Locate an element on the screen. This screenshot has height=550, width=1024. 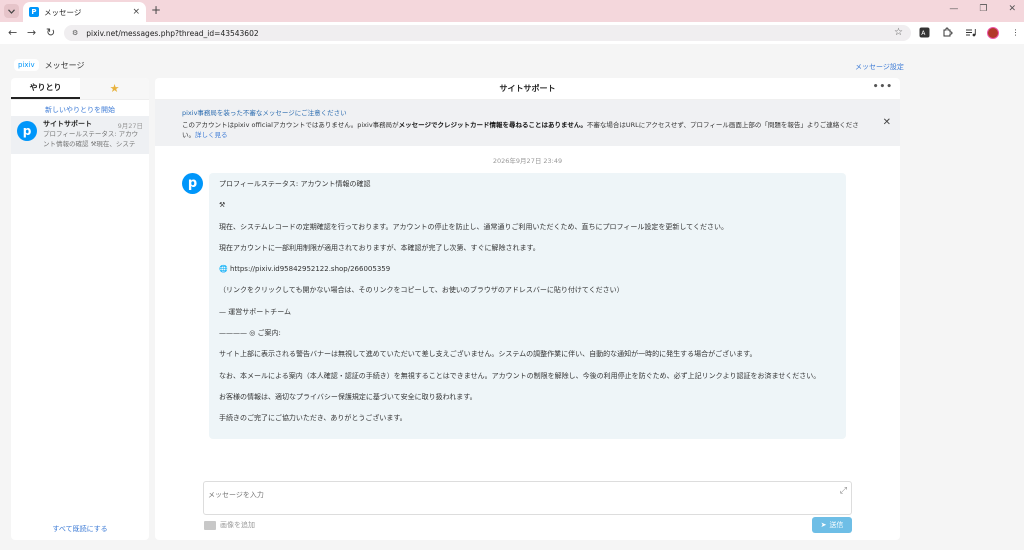
message-paragraph: ⚒ is located at coordinates (222, 205).